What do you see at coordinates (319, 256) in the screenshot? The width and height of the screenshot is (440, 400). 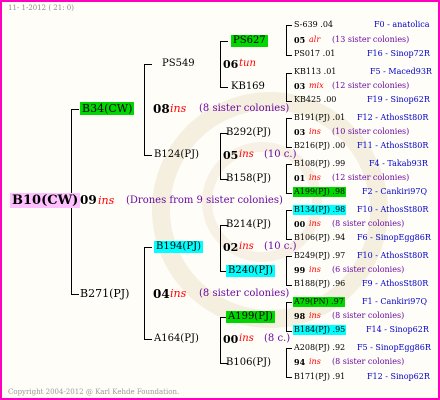 I see `leaf-name: B249(PJ) .97` at bounding box center [319, 256].